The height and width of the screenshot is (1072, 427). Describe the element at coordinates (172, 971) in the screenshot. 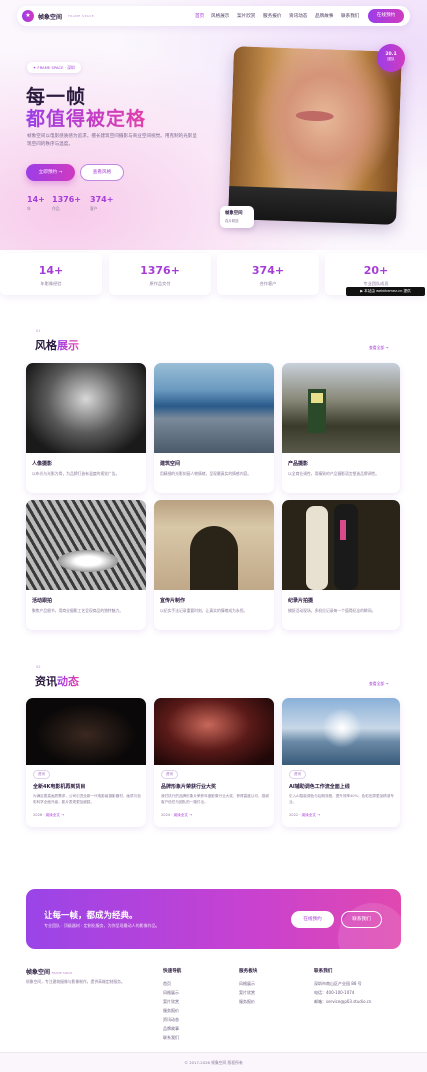

I see `footer-nav-heading: 快速导航` at that location.